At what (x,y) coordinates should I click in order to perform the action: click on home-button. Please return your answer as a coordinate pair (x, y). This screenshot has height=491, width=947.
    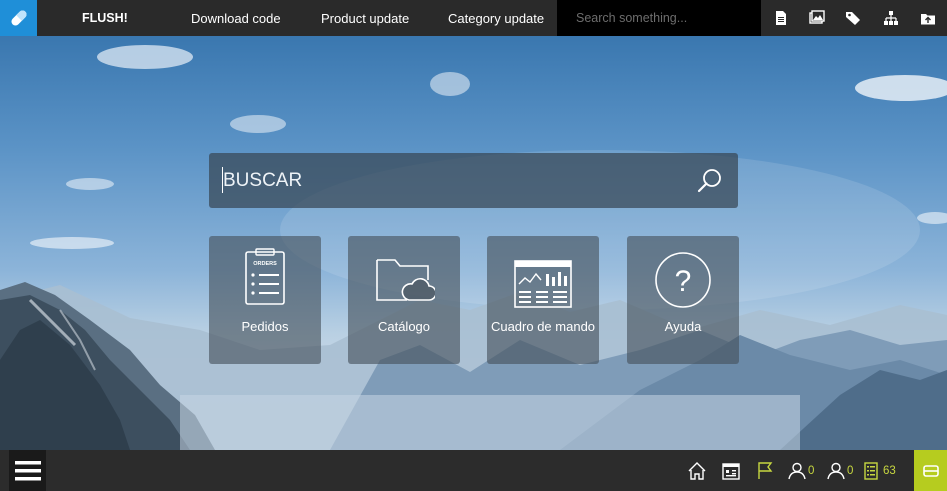
    Looking at the image, I should click on (697, 471).